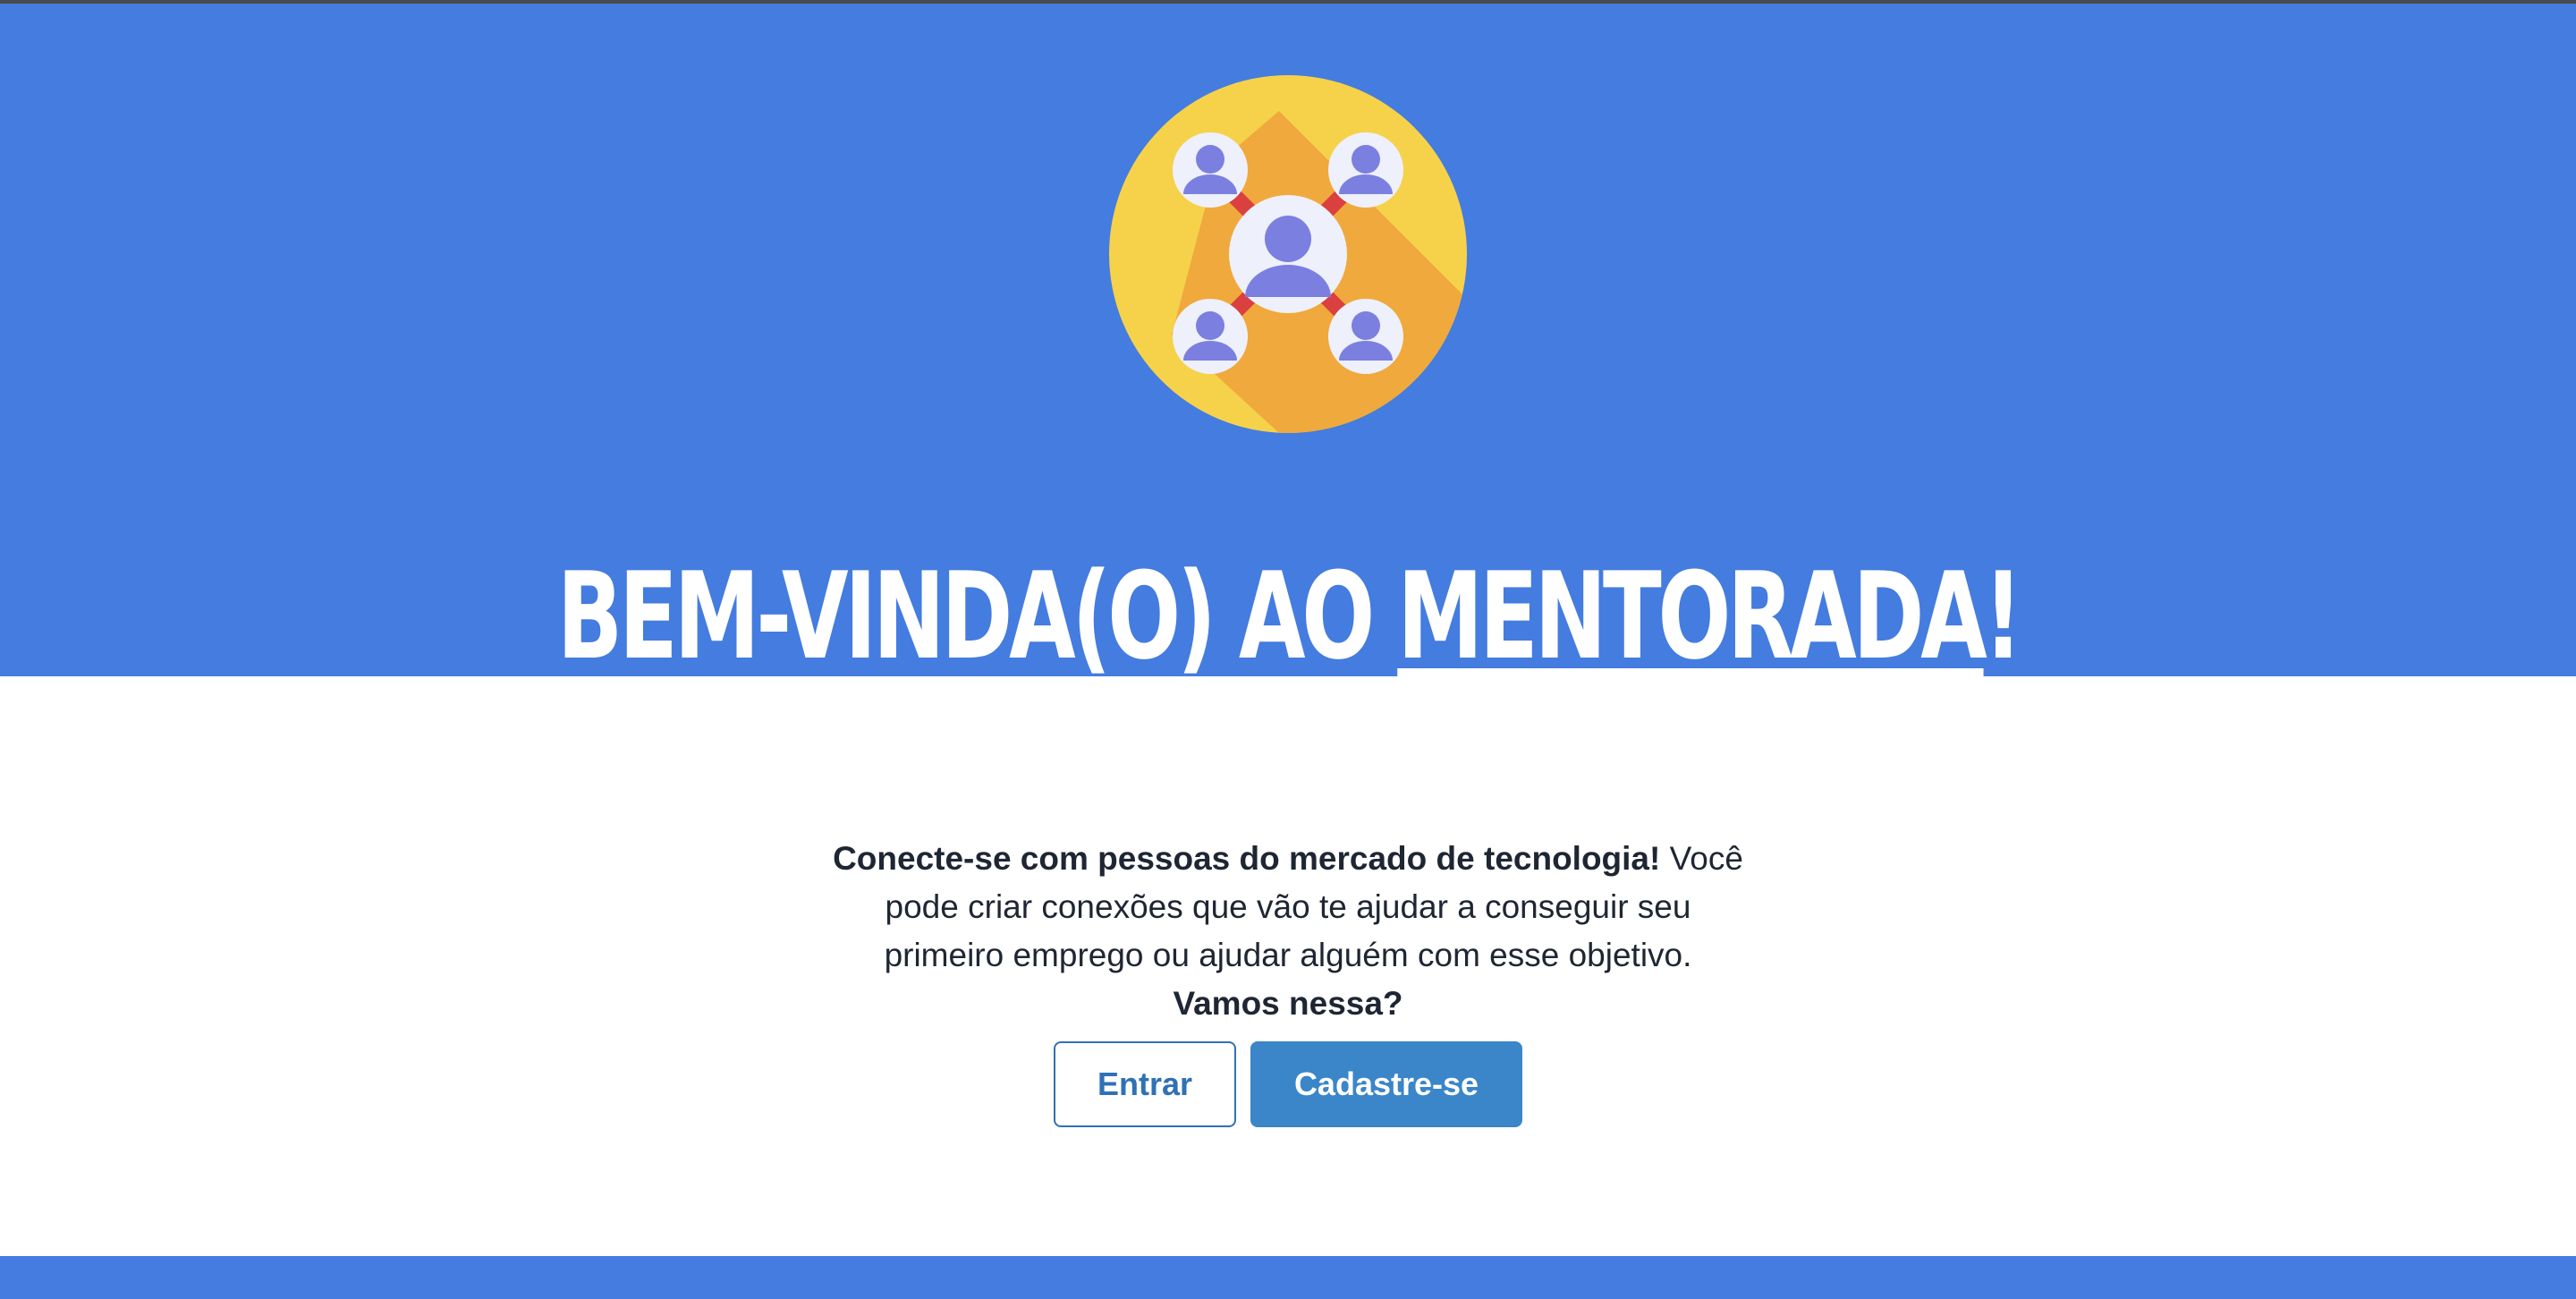 Image resolution: width=2576 pixels, height=1299 pixels. Describe the element at coordinates (1288, 254) in the screenshot. I see `network-people-icon` at that location.